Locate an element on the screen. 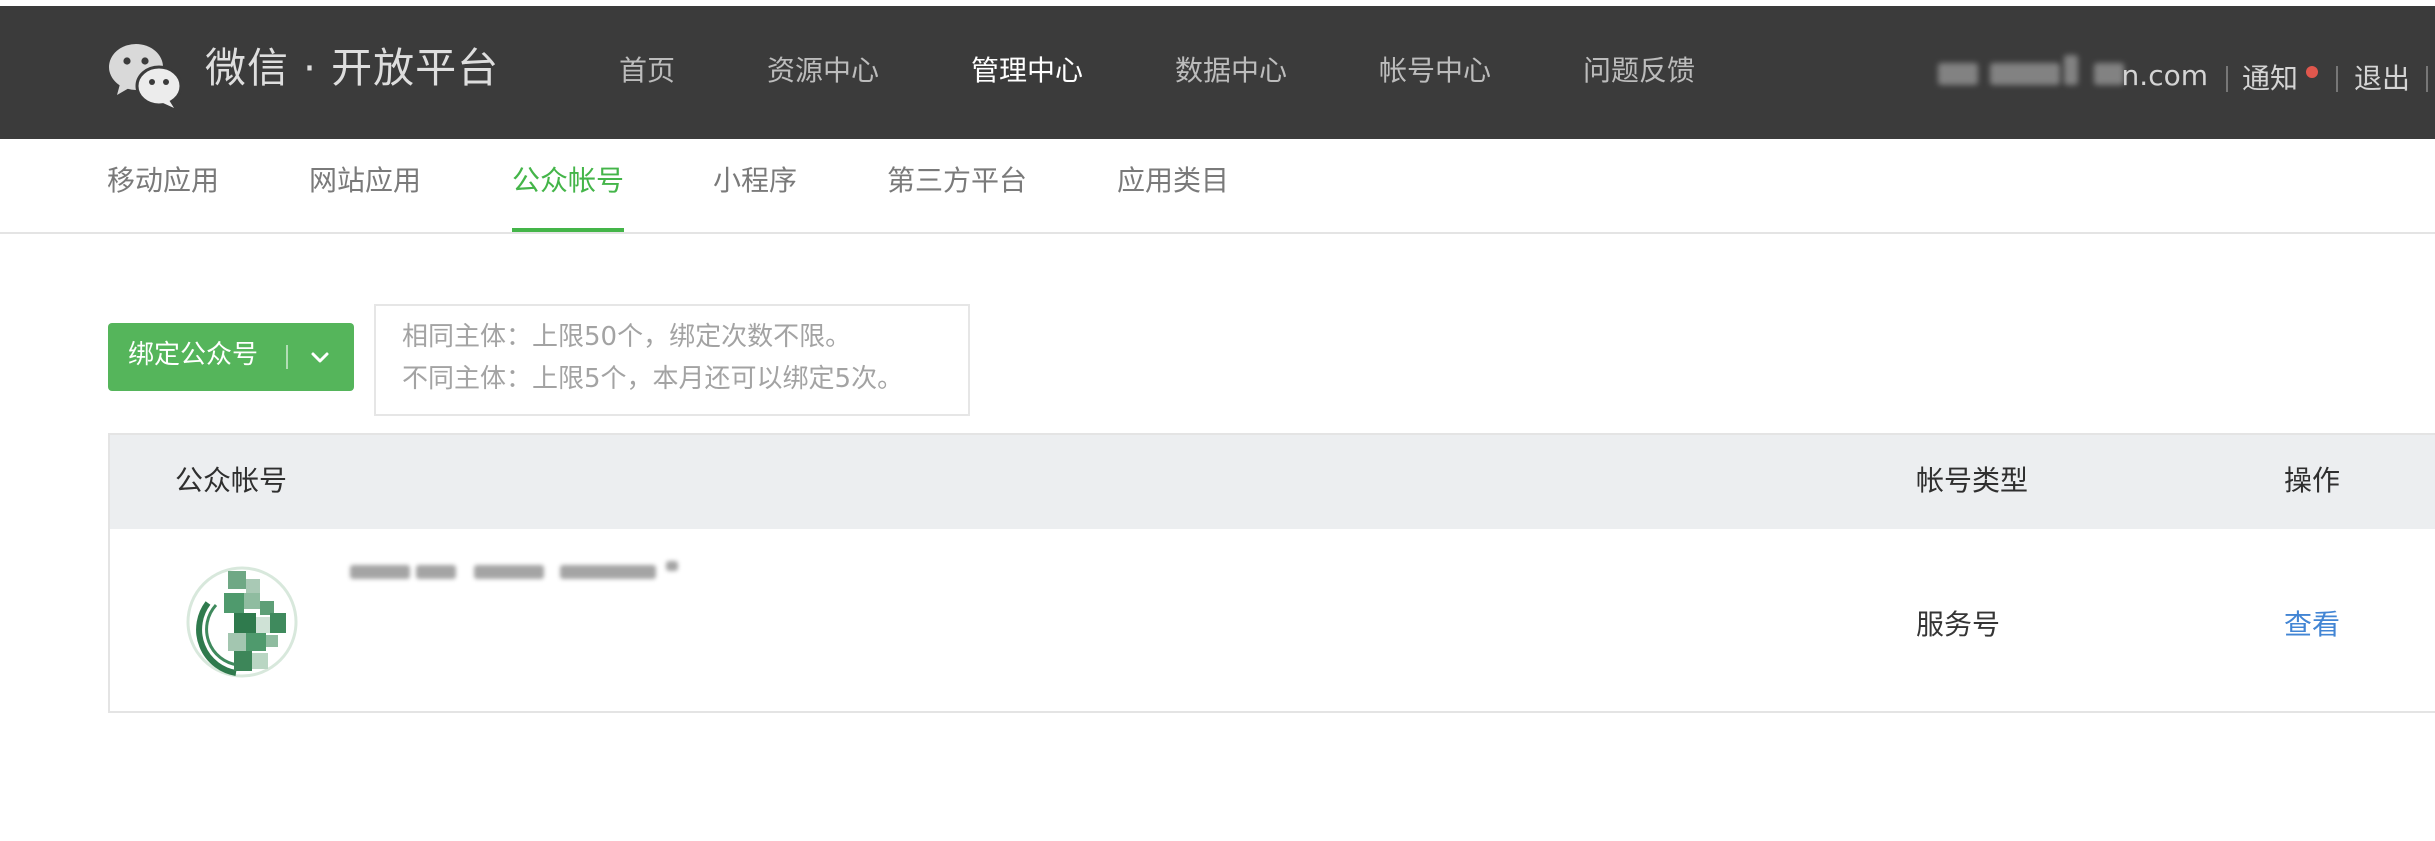 This screenshot has width=2435, height=841. tab-app-categories: 应用类目 is located at coordinates (1173, 181).